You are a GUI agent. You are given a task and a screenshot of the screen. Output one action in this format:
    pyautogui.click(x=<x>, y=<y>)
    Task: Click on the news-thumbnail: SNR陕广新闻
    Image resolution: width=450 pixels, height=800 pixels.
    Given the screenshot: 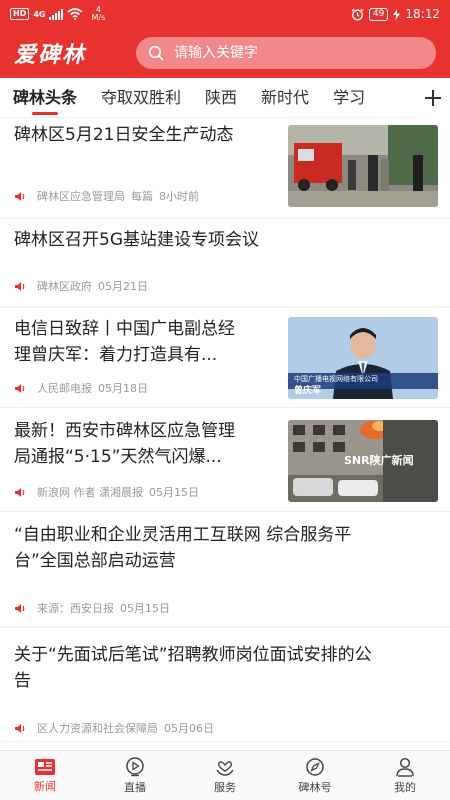 What is the action you would take?
    pyautogui.click(x=363, y=461)
    